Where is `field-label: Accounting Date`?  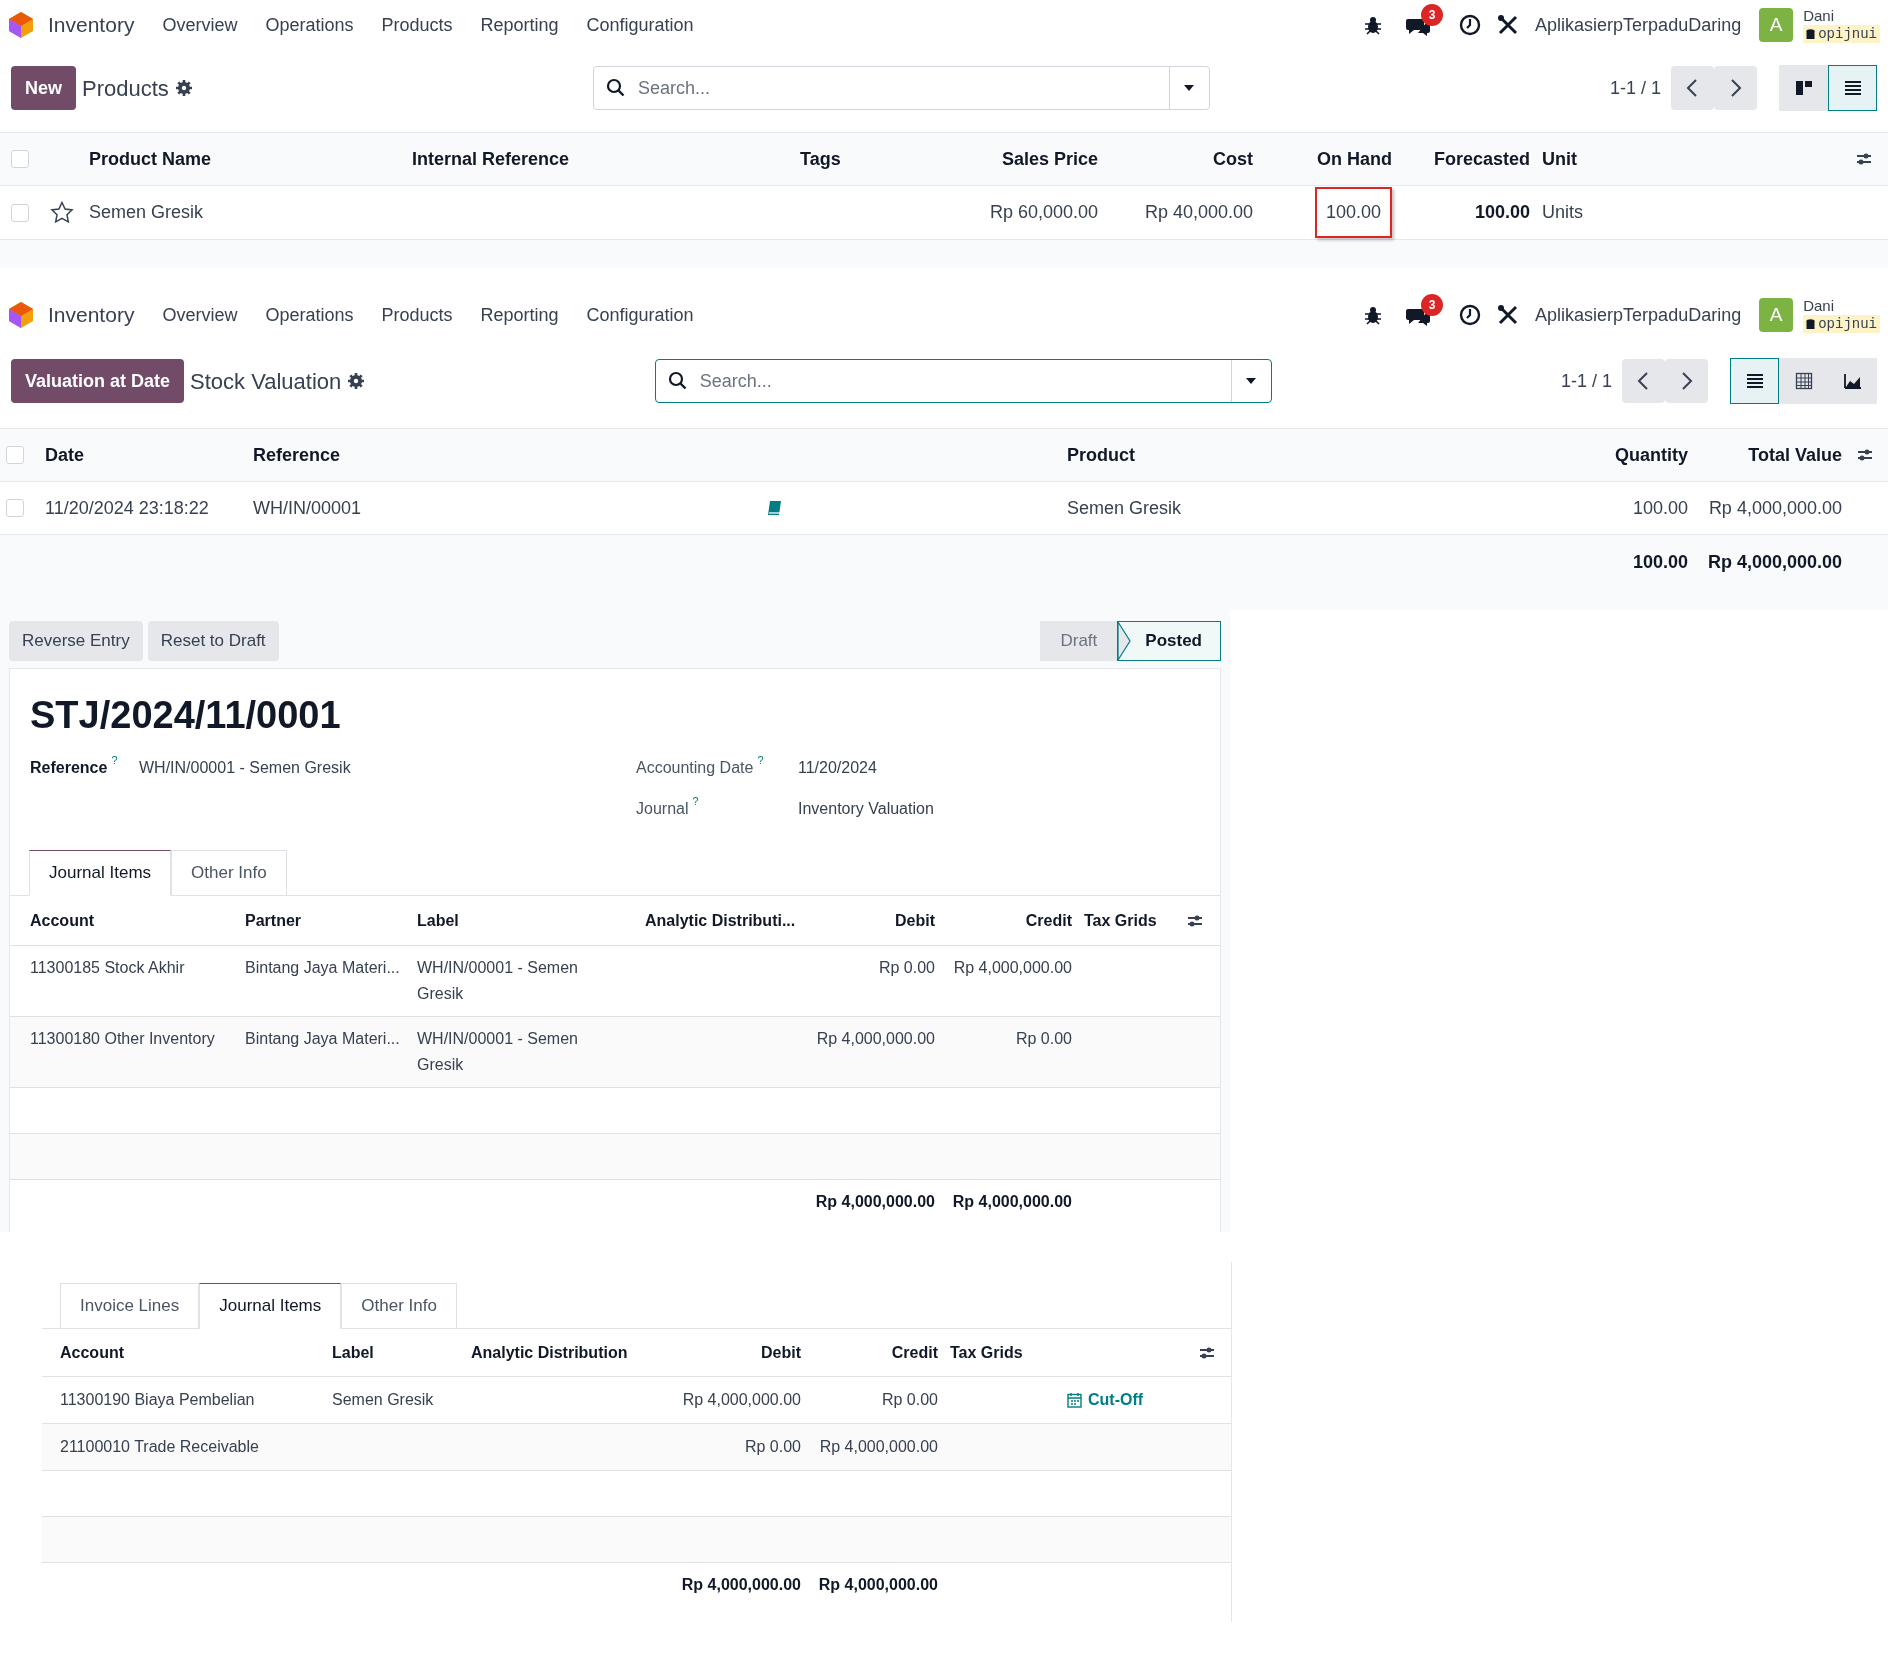 field-label: Accounting Date is located at coordinates (695, 767).